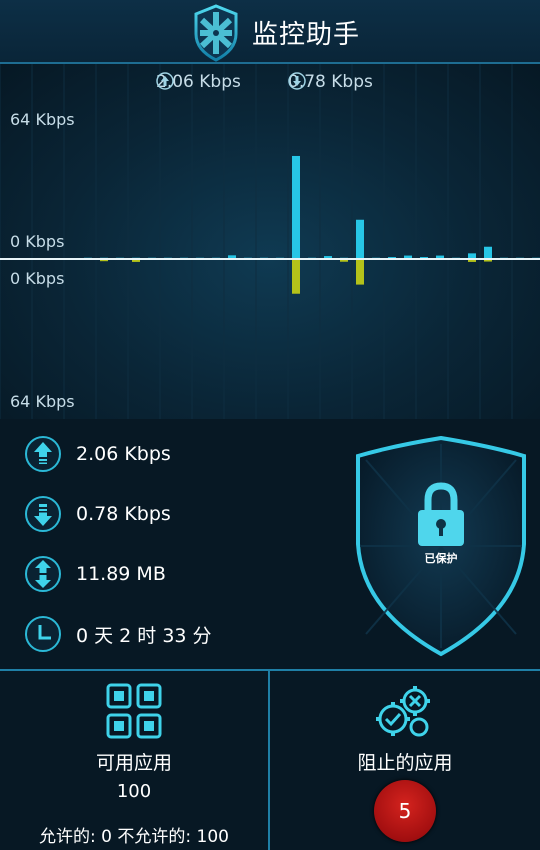 Image resolution: width=540 pixels, height=850 pixels. Describe the element at coordinates (123, 514) in the screenshot. I see `download-speed-value: 0.78 Kbps` at that location.